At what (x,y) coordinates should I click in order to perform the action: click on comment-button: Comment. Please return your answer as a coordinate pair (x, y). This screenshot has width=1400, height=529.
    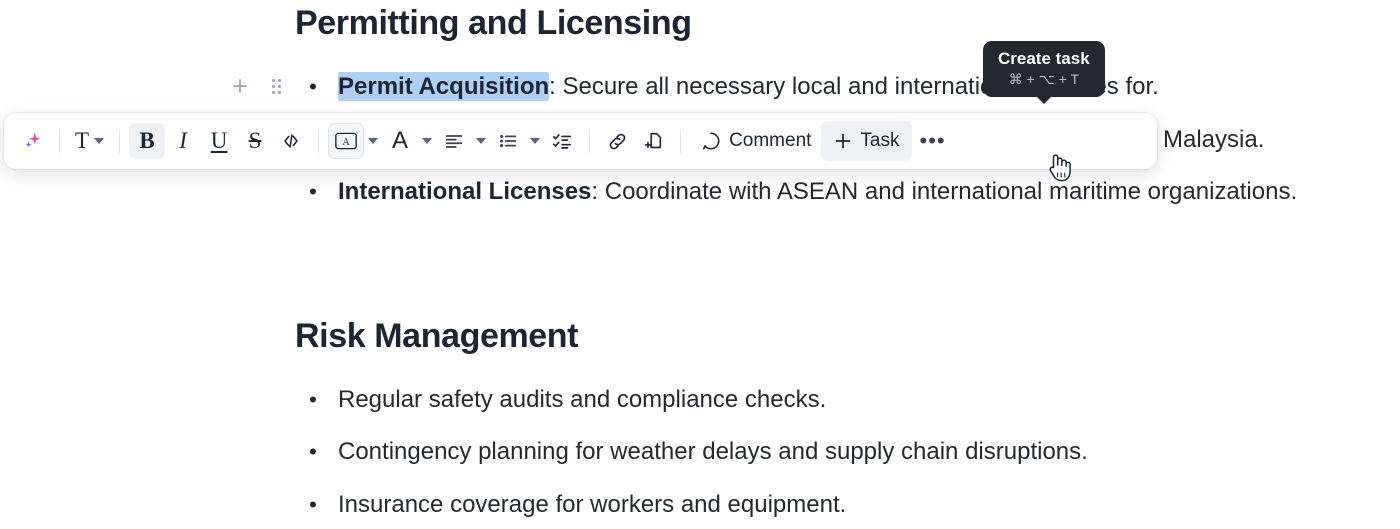
    Looking at the image, I should click on (755, 141).